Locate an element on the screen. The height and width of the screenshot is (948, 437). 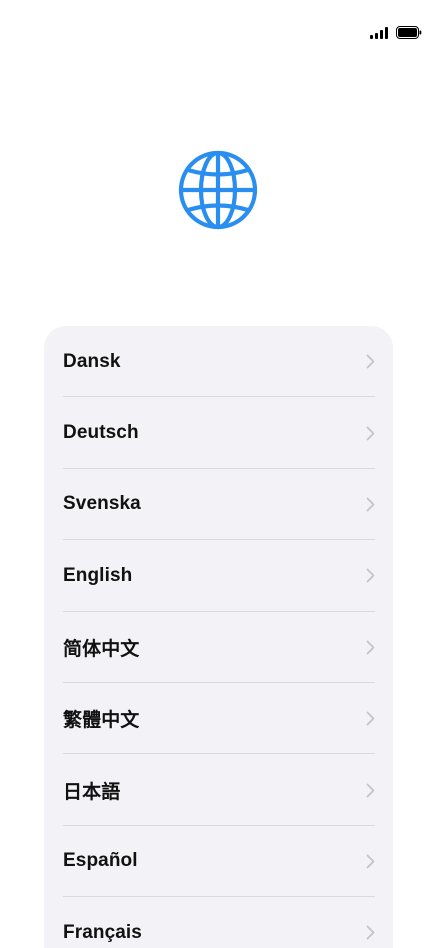
language-label: Español is located at coordinates (100, 861).